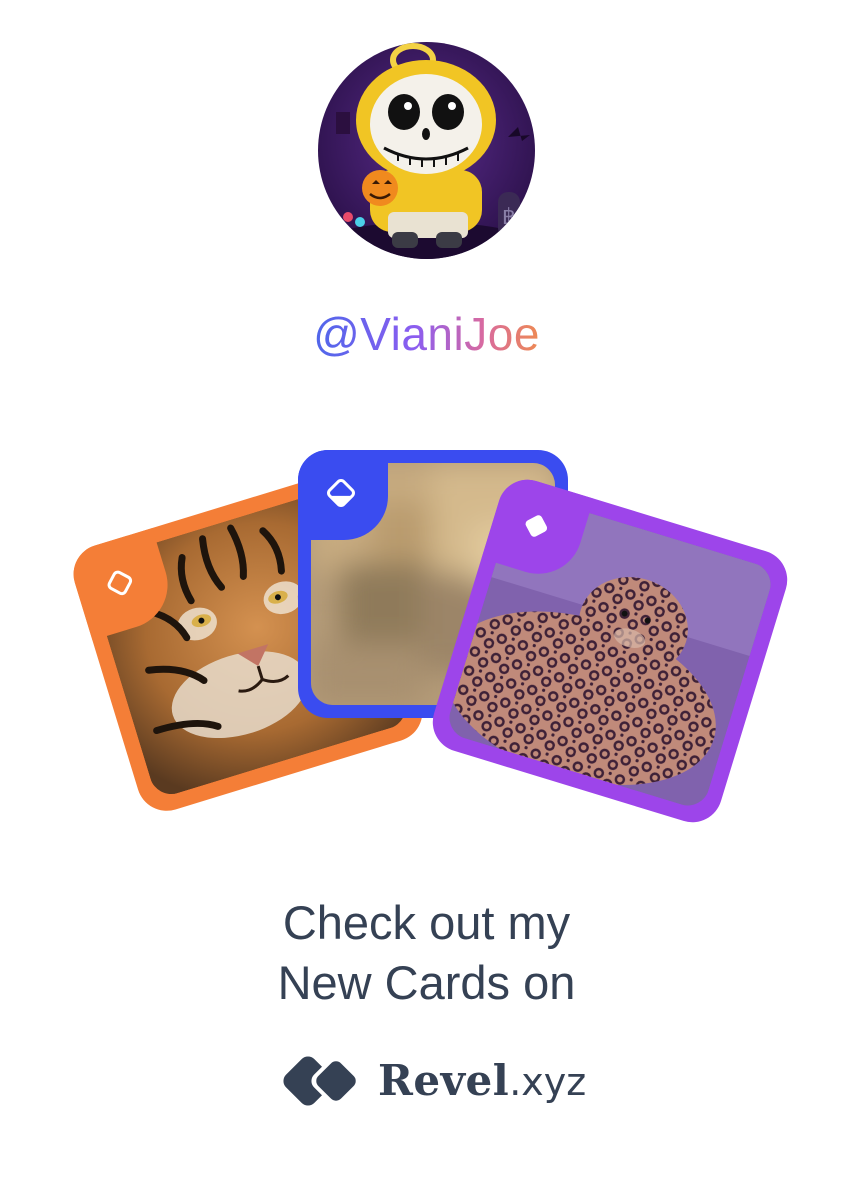  I want to click on diamond-outline-icon, so click(120, 583).